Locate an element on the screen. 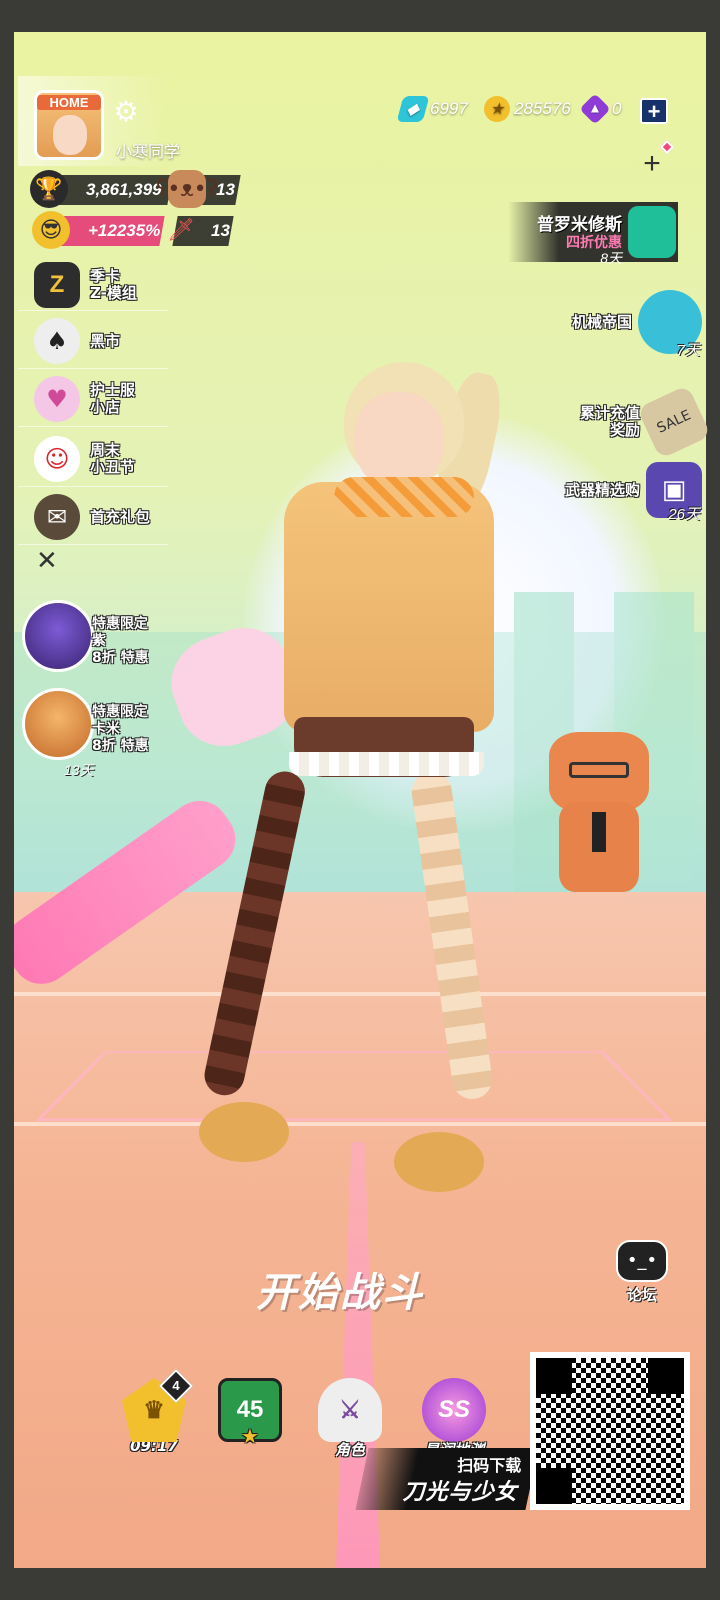 The height and width of the screenshot is (1600, 720). expand-plus-icon: + is located at coordinates (656, 159).